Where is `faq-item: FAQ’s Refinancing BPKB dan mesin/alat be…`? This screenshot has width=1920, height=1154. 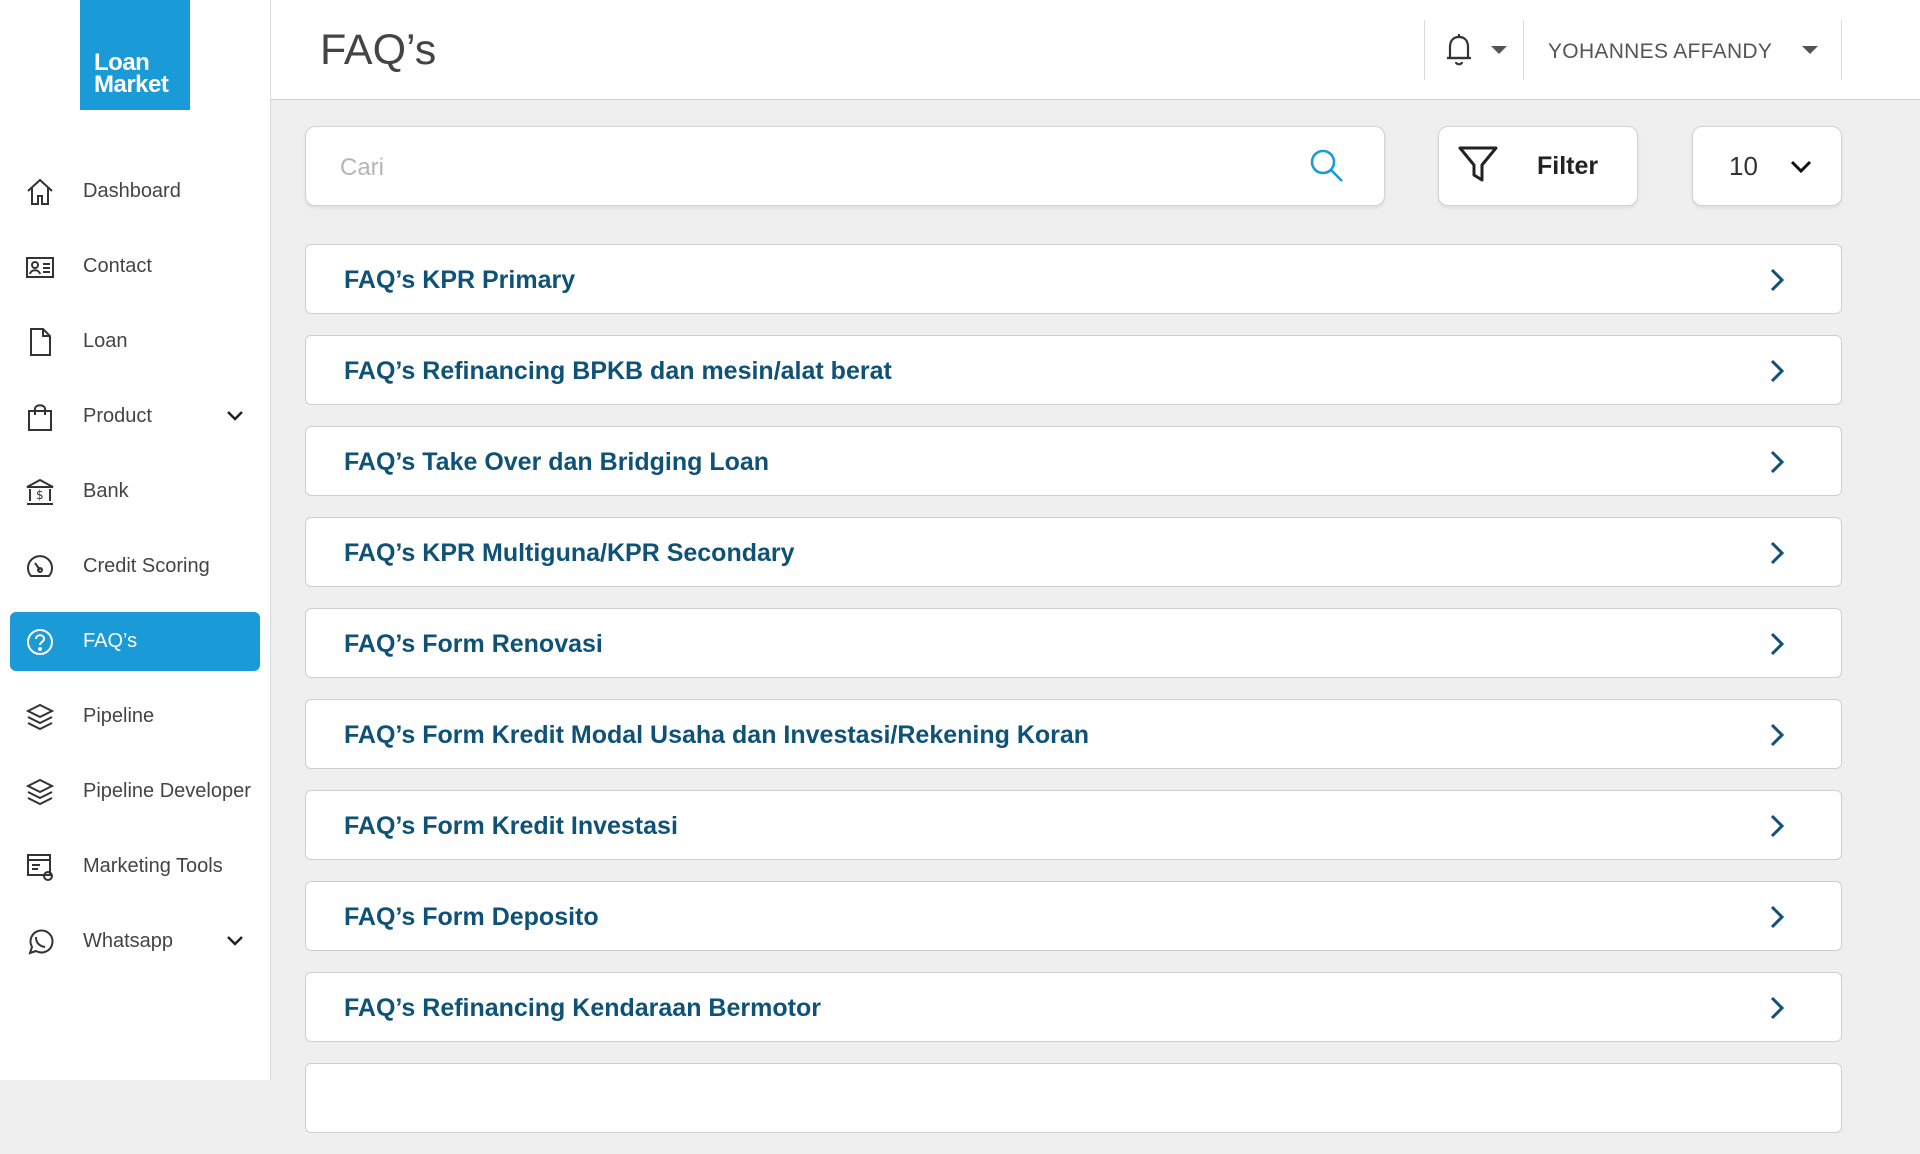
faq-item: FAQ’s Refinancing BPKB dan mesin/alat be… is located at coordinates (1073, 370).